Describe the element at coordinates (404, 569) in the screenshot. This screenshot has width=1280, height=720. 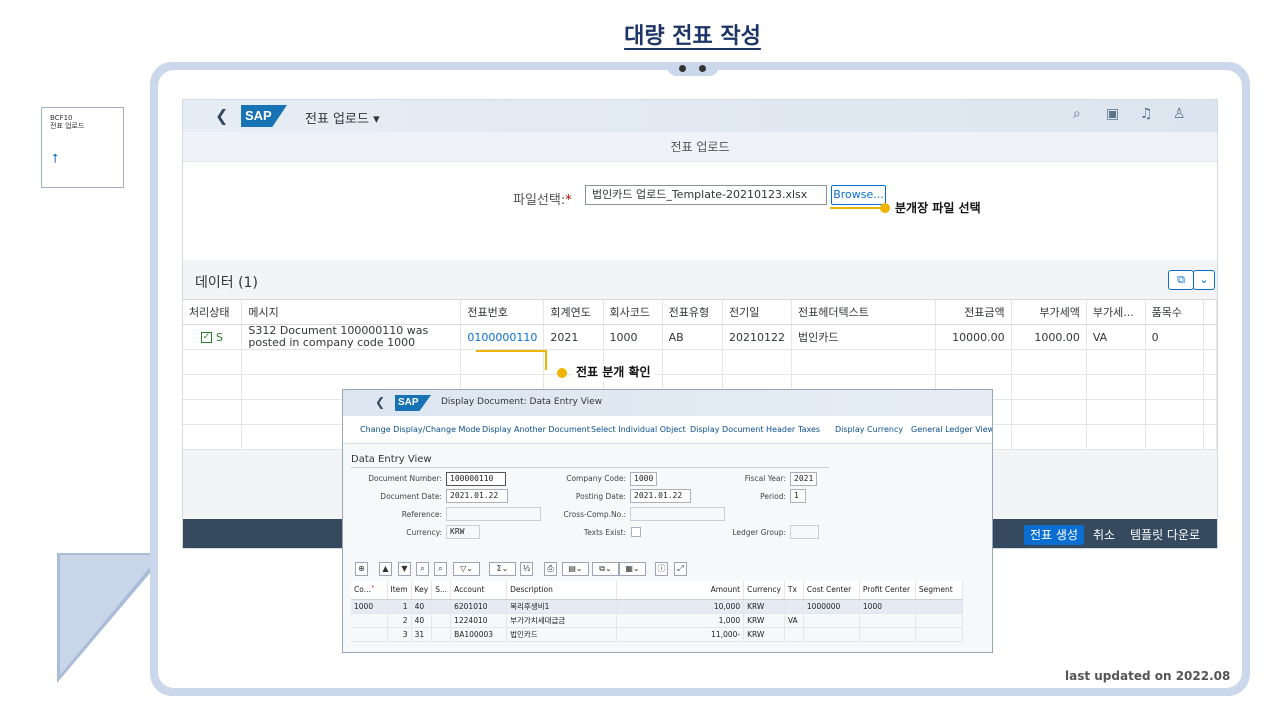
I see `sort-descending-icon: ▼` at that location.